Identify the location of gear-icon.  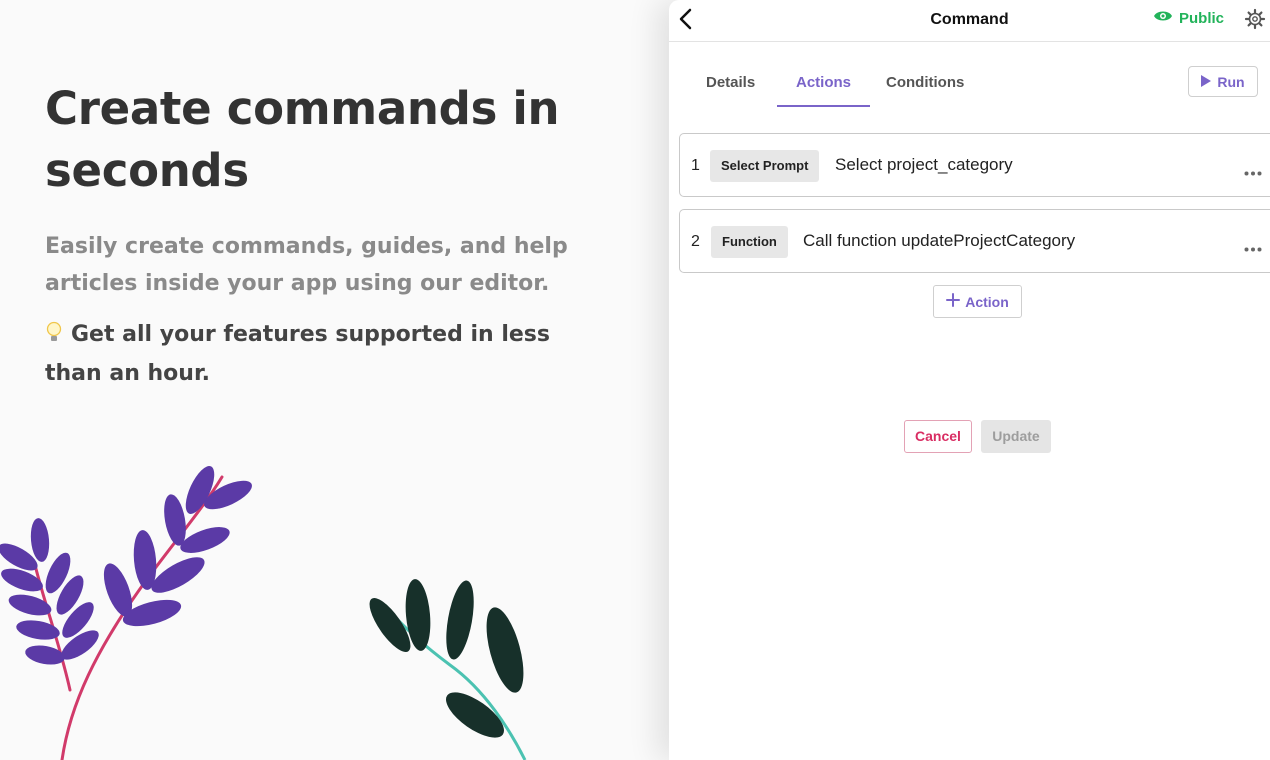
(1255, 21).